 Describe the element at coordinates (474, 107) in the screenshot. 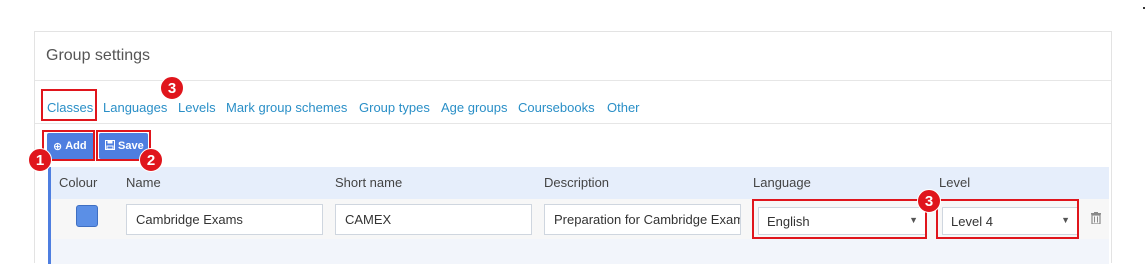

I see `tab-age-groups: Age groups` at that location.